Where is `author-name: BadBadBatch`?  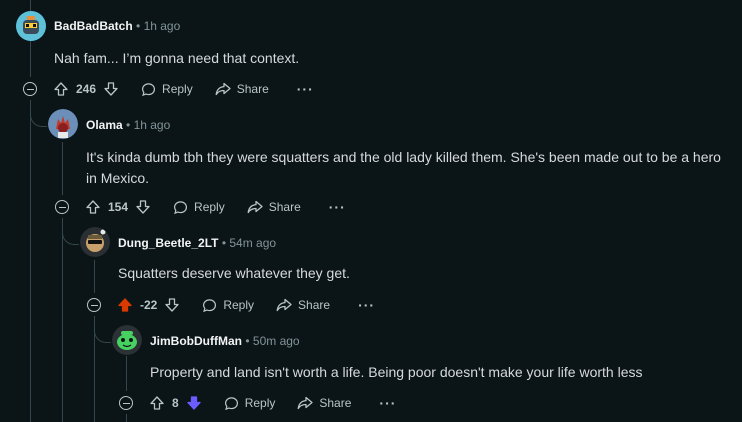
author-name: BadBadBatch is located at coordinates (93, 26).